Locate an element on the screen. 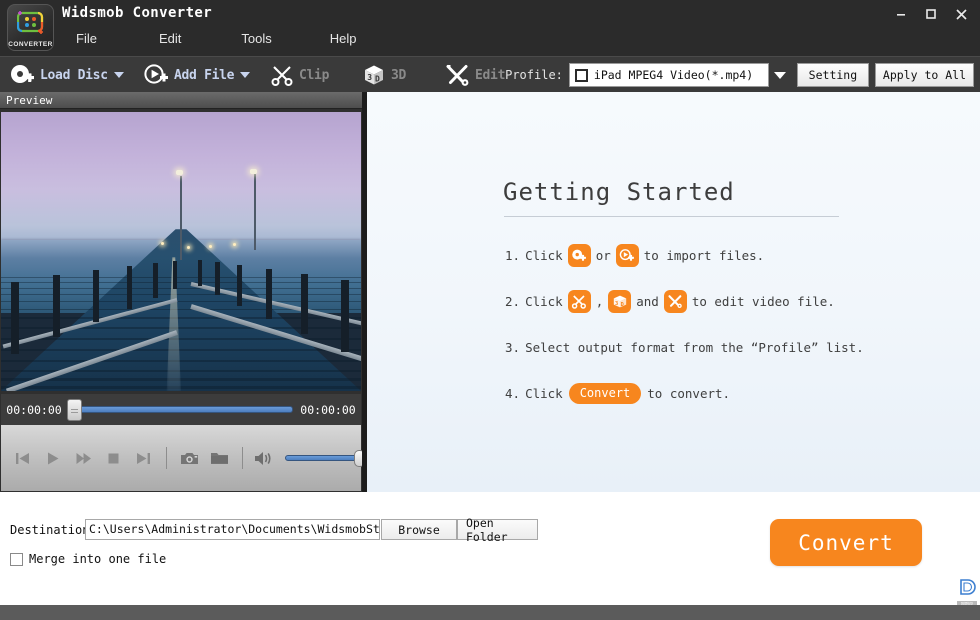 The image size is (980, 620). edit-step-icon is located at coordinates (675, 301).